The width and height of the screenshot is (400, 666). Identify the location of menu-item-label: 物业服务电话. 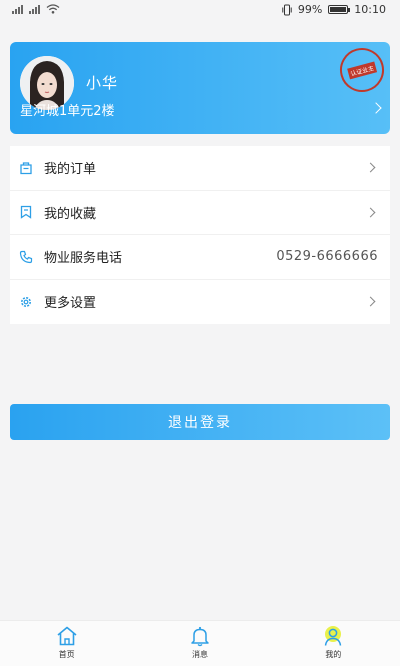
(83, 259).